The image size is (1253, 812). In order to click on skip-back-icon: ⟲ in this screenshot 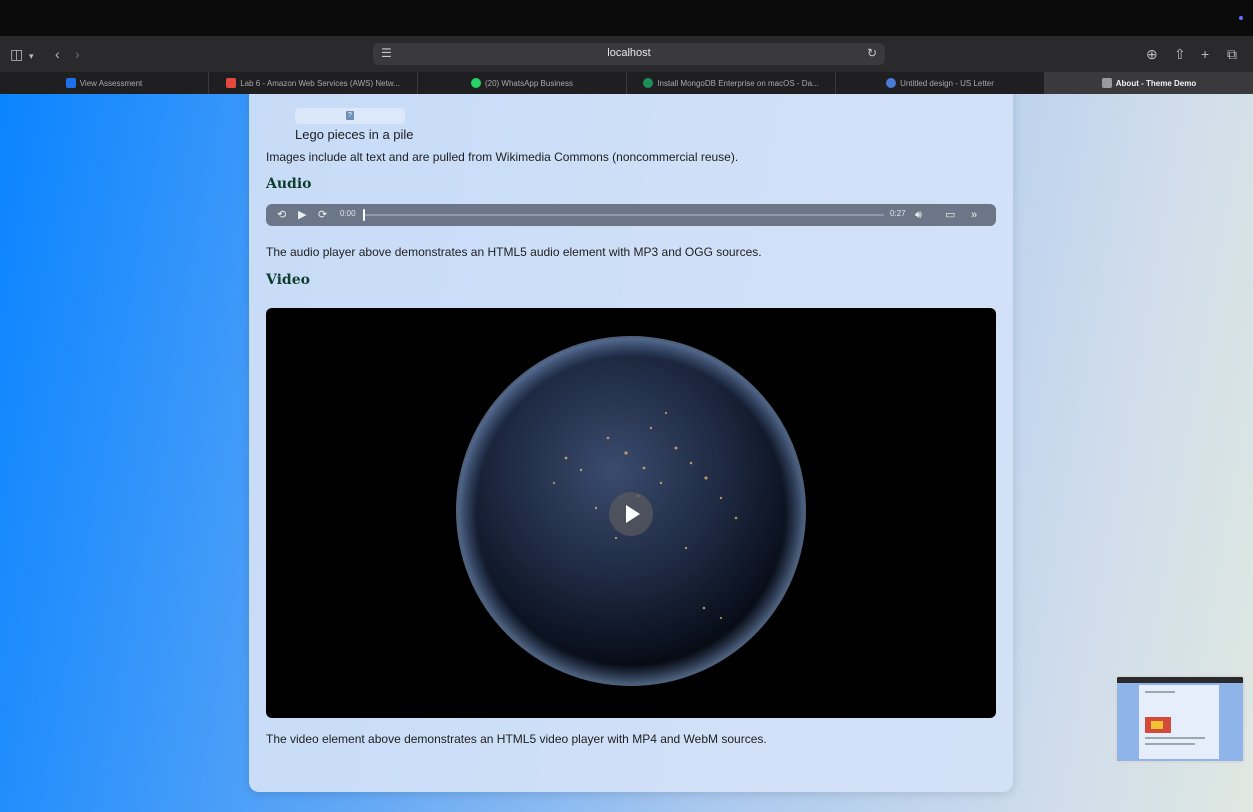, I will do `click(281, 215)`.